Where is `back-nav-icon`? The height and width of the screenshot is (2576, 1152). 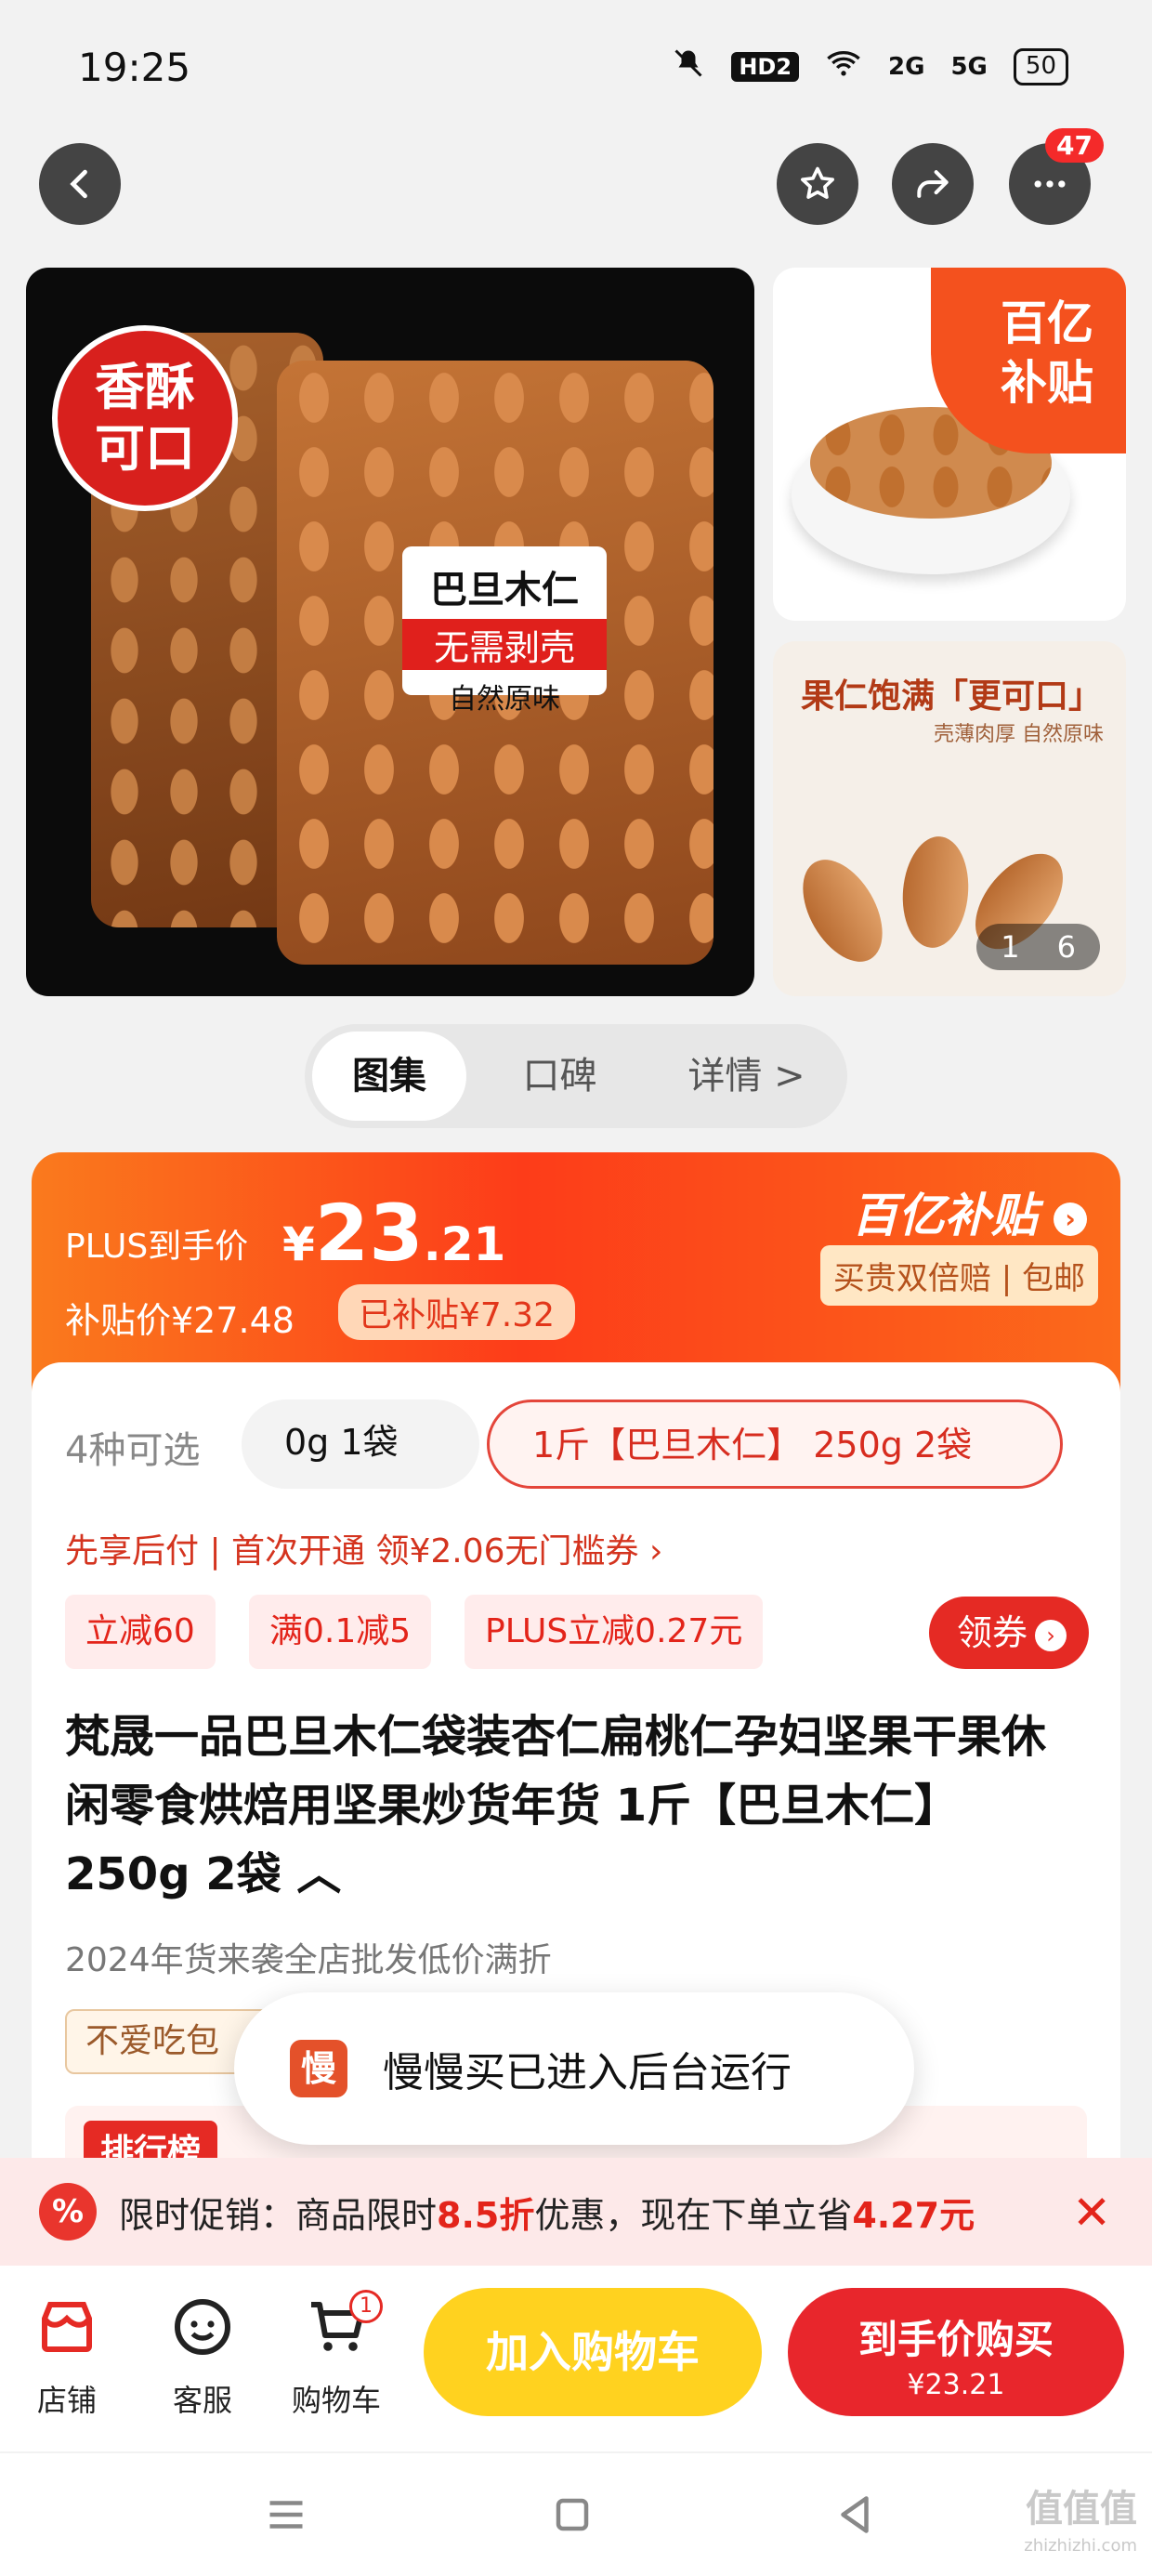
back-nav-icon is located at coordinates (855, 2515).